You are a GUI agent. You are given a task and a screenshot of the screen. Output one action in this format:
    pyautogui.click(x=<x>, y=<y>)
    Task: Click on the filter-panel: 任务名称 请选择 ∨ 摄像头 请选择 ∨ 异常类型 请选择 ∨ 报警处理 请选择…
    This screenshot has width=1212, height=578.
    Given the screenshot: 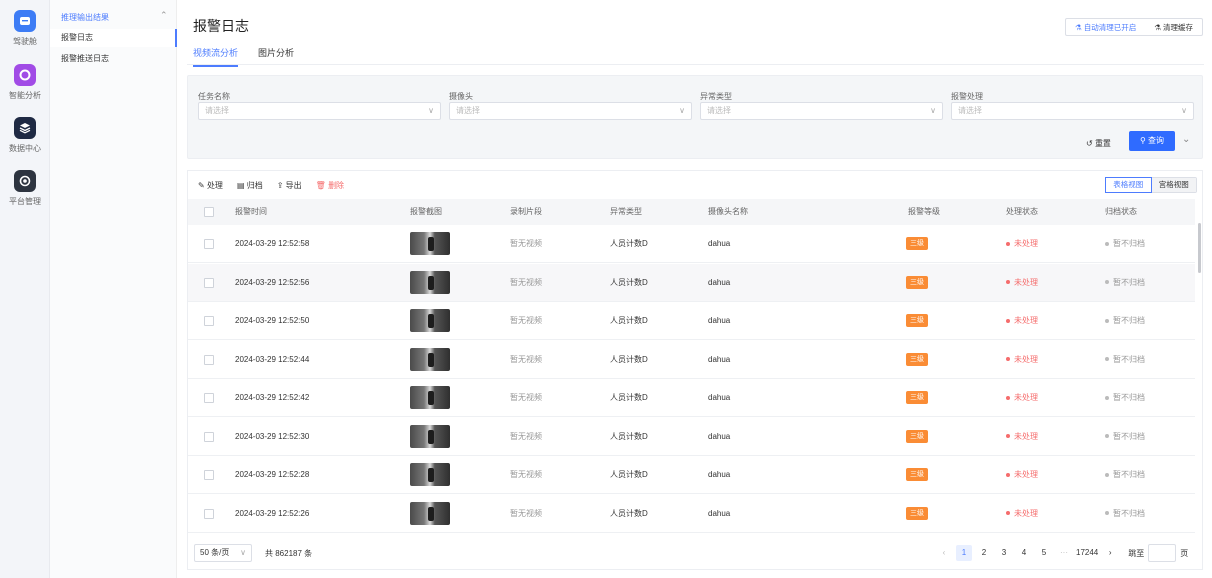 What is the action you would take?
    pyautogui.click(x=695, y=117)
    